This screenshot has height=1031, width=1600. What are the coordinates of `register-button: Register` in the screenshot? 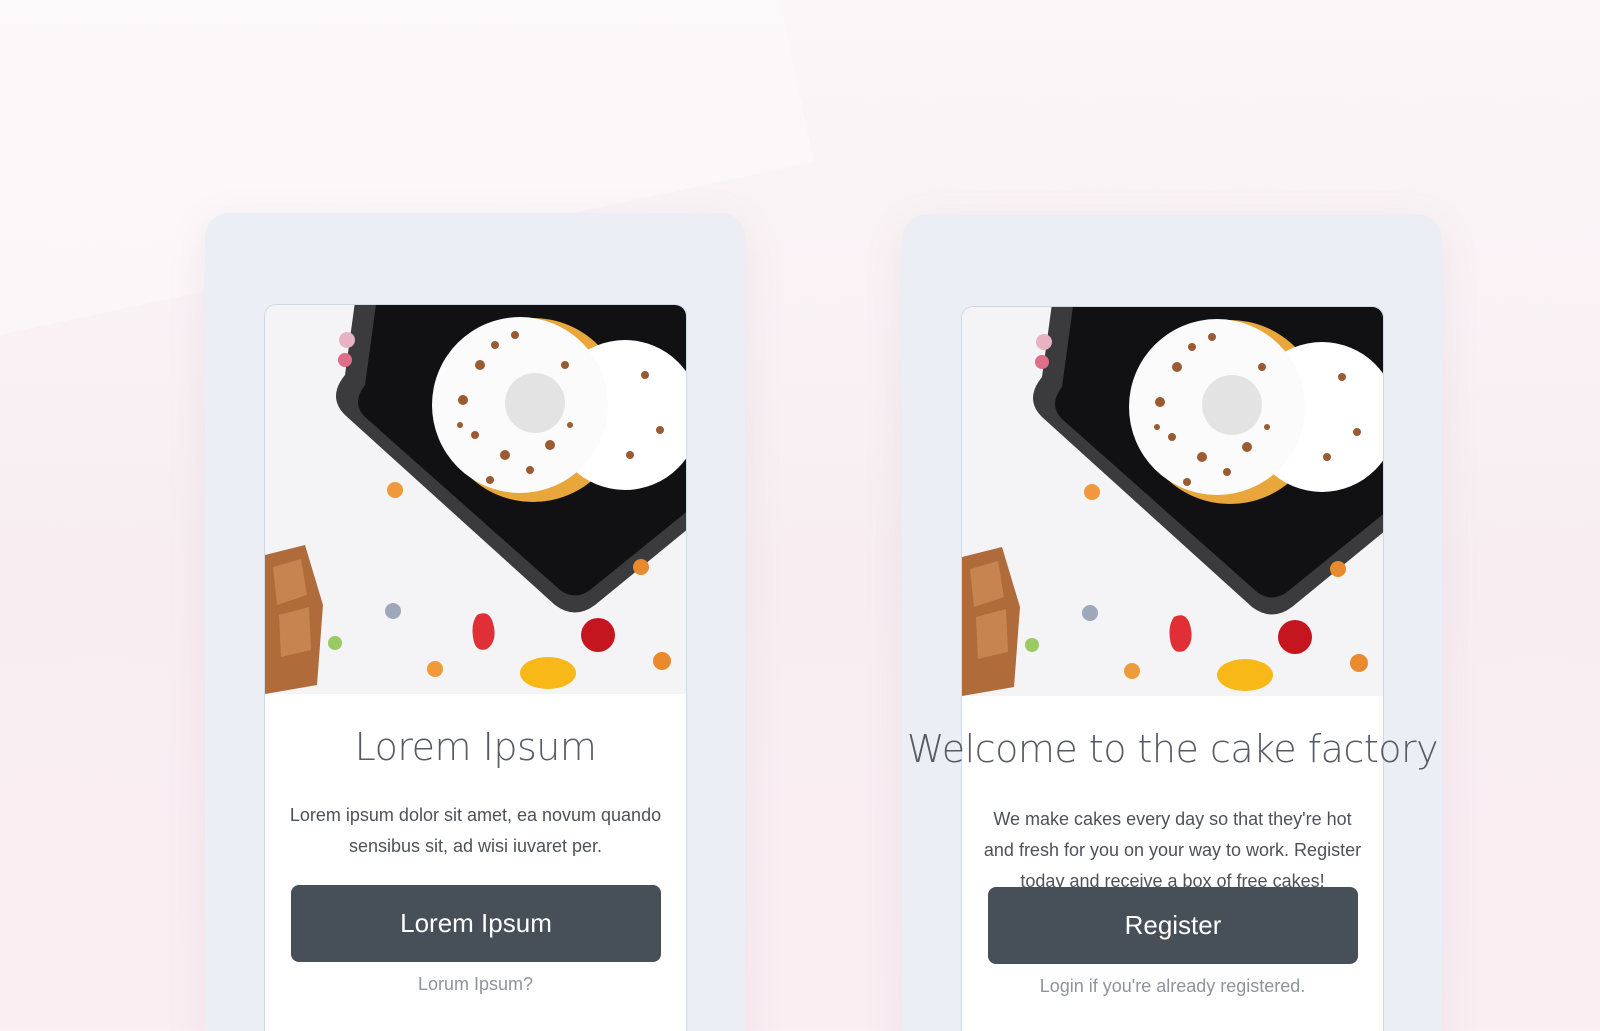 It's located at (1173, 925).